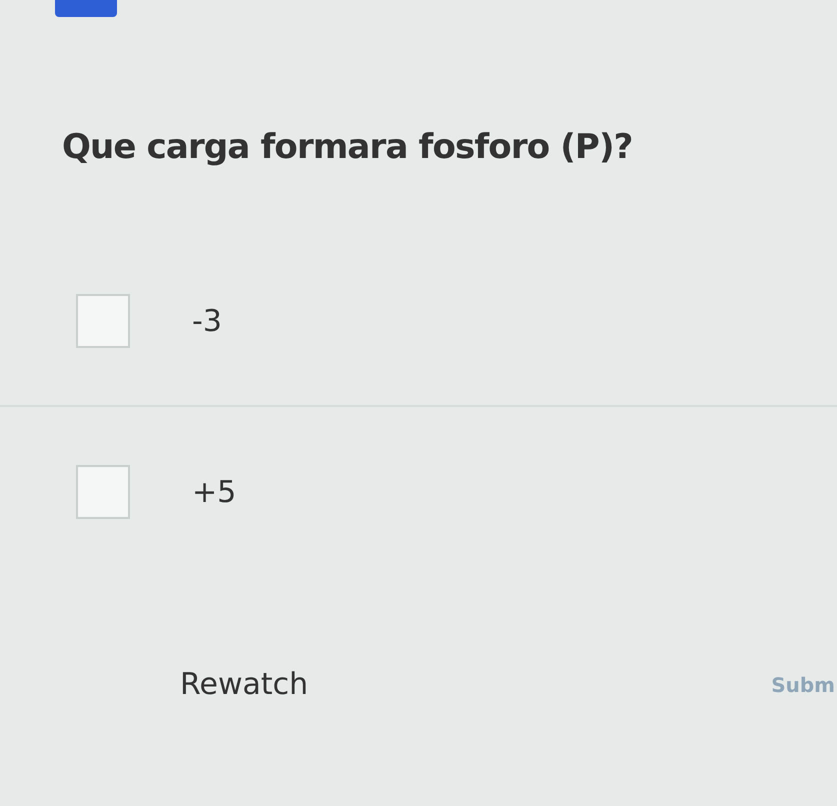  I want to click on question-text: Que carga formara fosforo (P)?, so click(348, 147).